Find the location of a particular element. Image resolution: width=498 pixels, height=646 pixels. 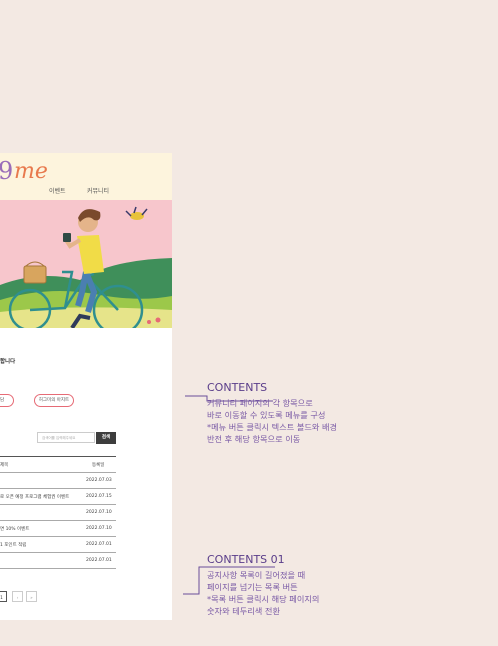

cyclist-illustration is located at coordinates (86, 264).